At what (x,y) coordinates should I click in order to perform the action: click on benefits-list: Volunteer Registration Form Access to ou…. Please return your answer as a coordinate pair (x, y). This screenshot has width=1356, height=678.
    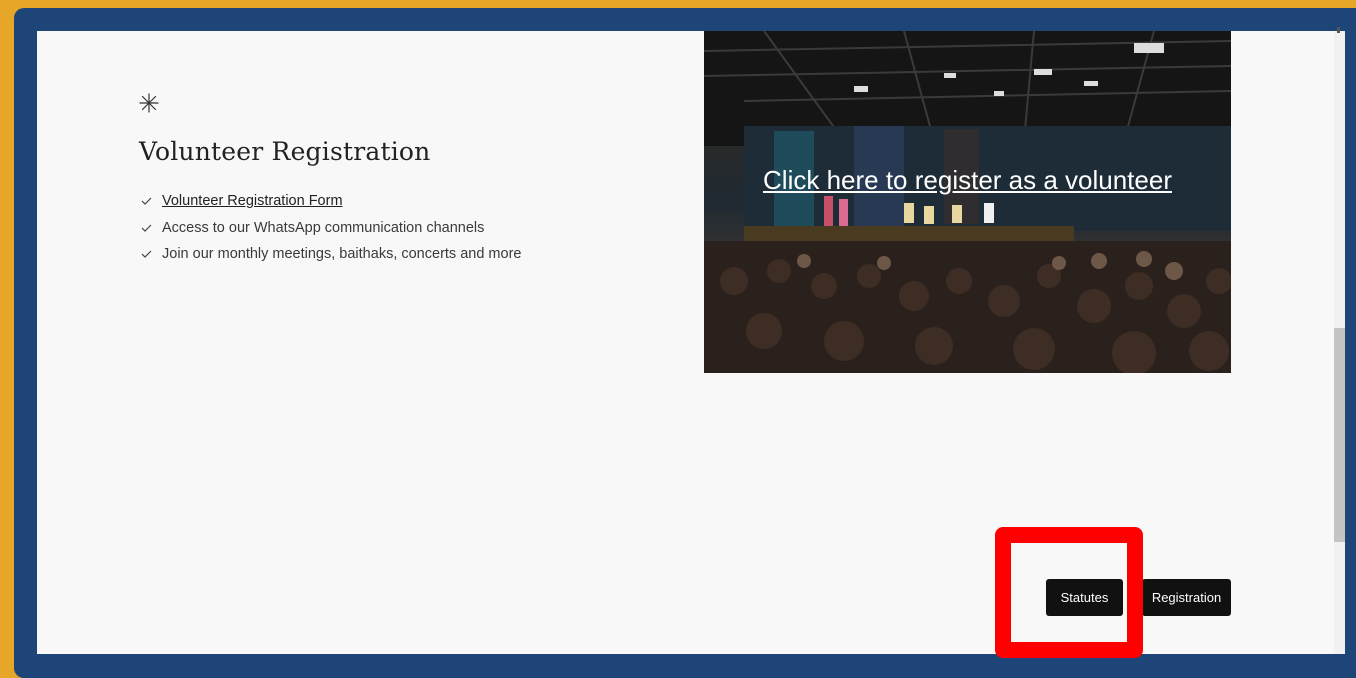
    Looking at the image, I should click on (331, 228).